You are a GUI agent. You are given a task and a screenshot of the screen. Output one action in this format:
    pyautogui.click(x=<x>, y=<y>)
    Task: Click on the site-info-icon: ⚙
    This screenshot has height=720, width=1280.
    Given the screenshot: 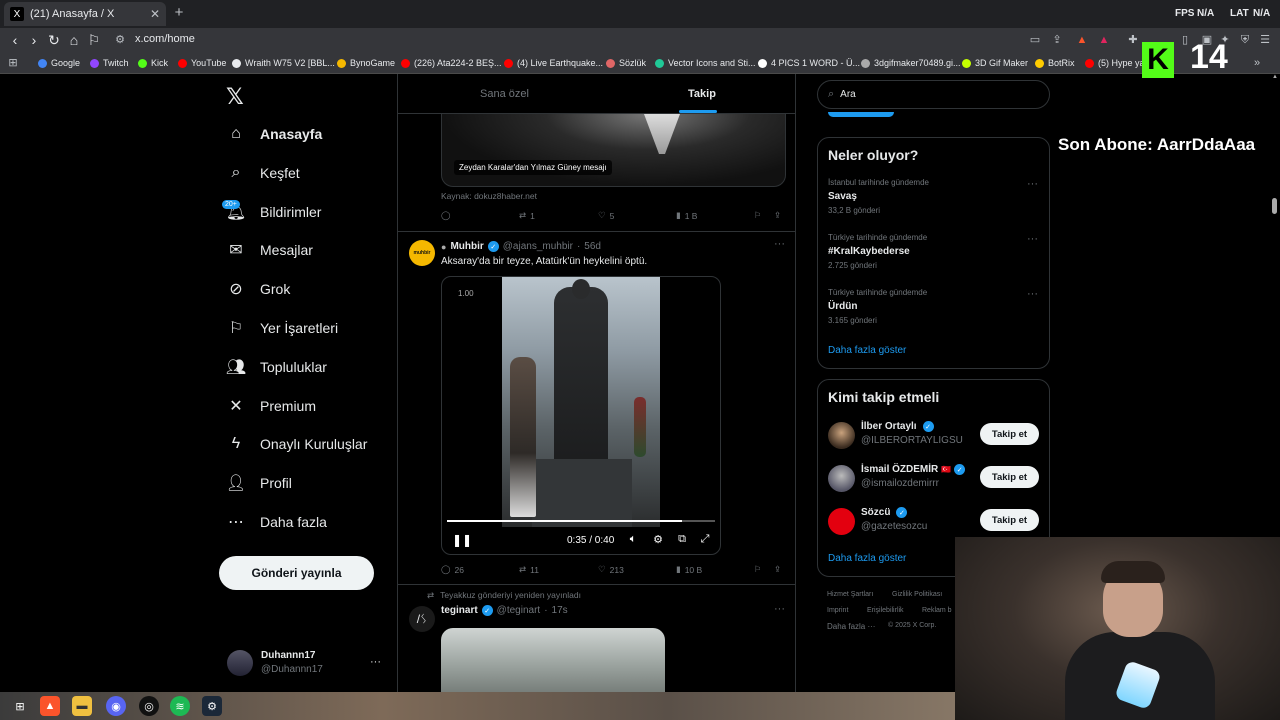 What is the action you would take?
    pyautogui.click(x=120, y=40)
    